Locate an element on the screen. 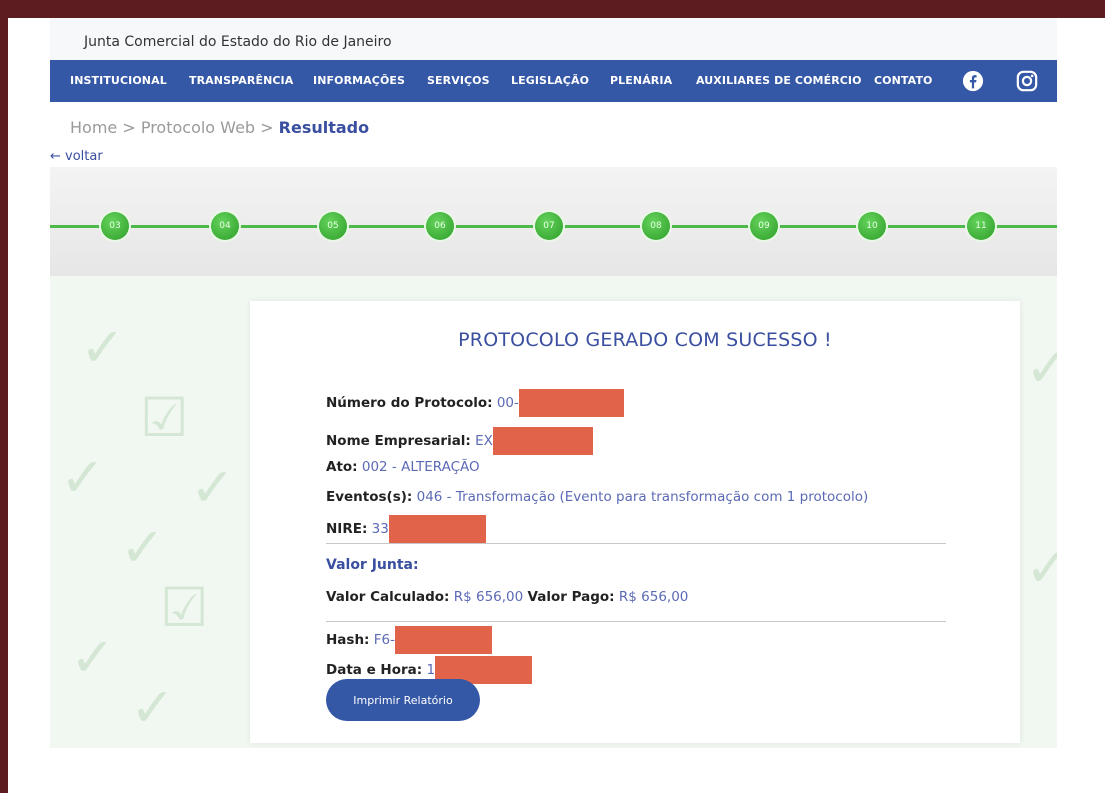 Image resolution: width=1105 pixels, height=793 pixels. step-04: 04 is located at coordinates (225, 226).